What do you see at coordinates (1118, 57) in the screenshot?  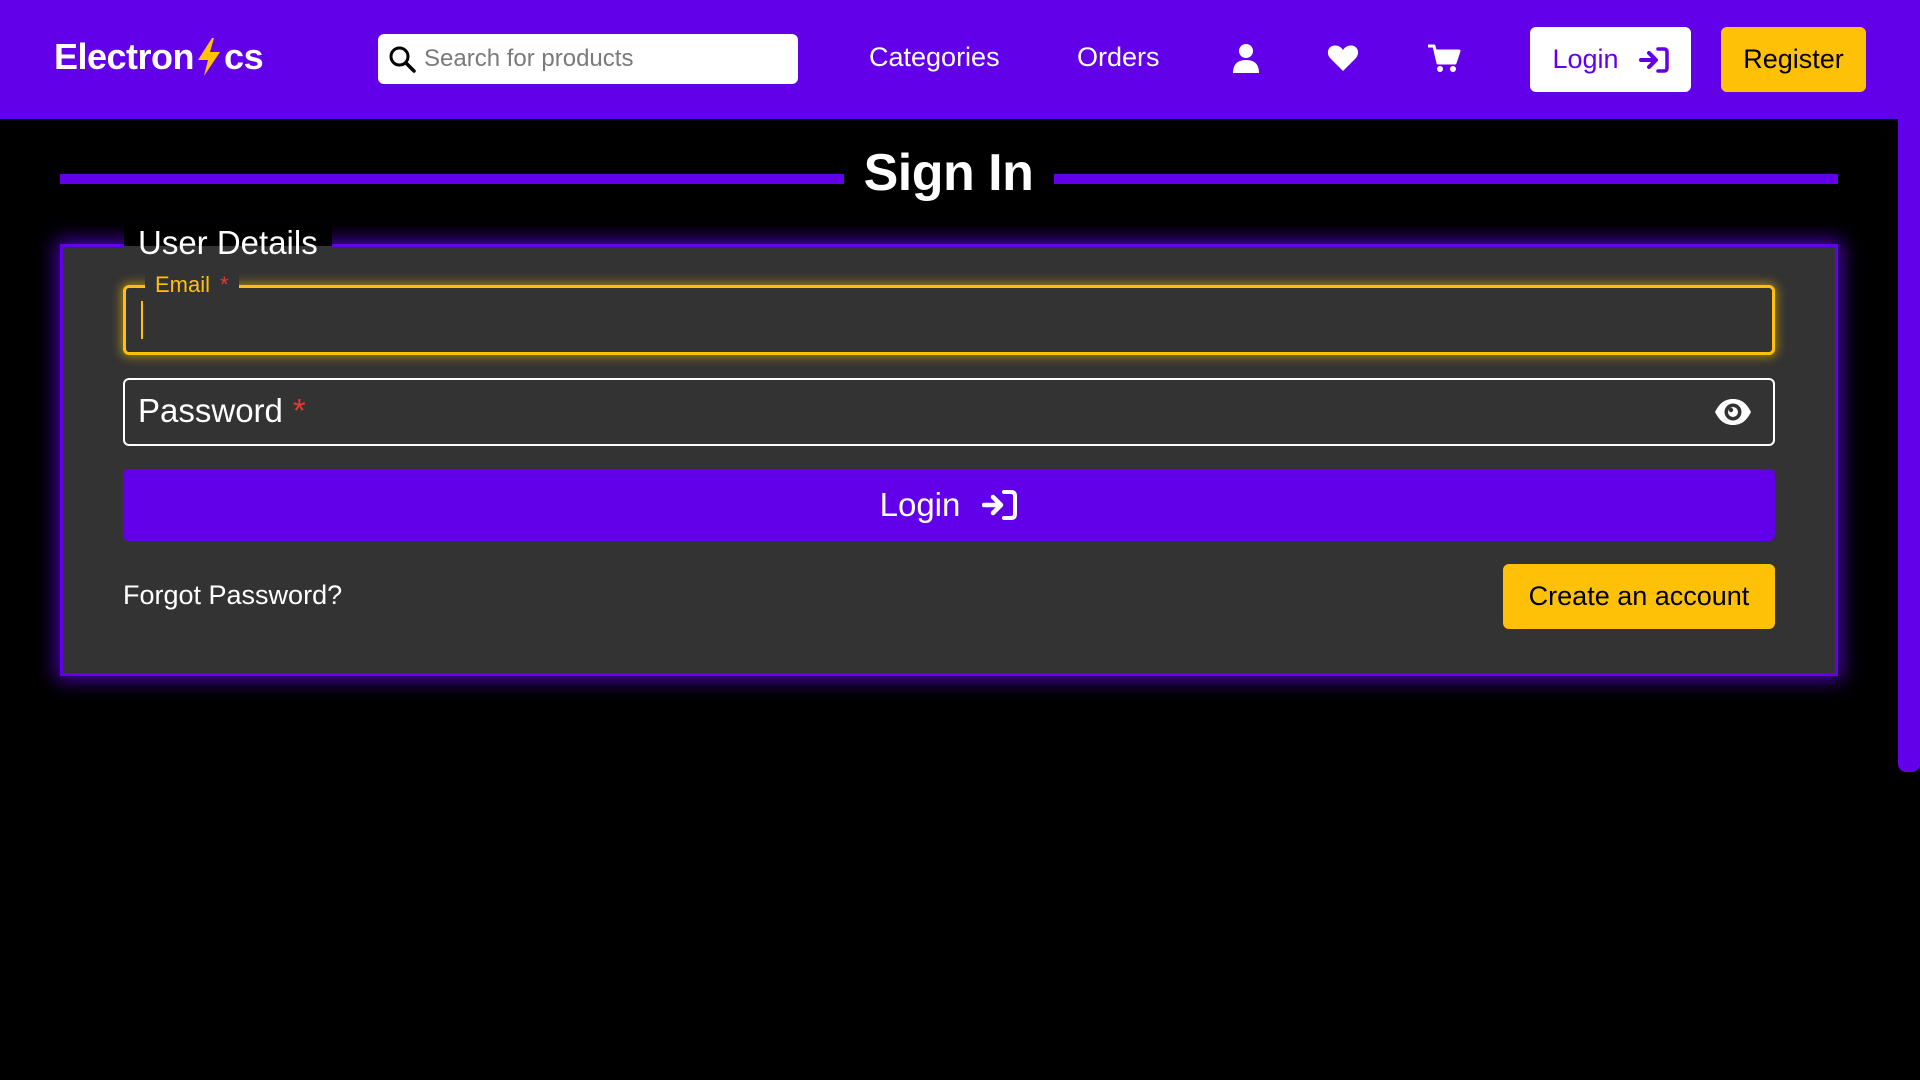 I see `nav-orders-link: Orders` at bounding box center [1118, 57].